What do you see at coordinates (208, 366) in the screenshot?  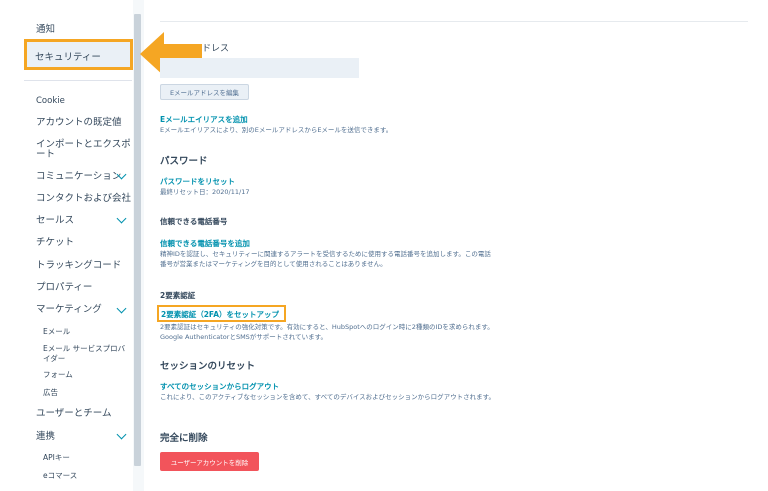 I see `session-reset-heading: セッションのリセット` at bounding box center [208, 366].